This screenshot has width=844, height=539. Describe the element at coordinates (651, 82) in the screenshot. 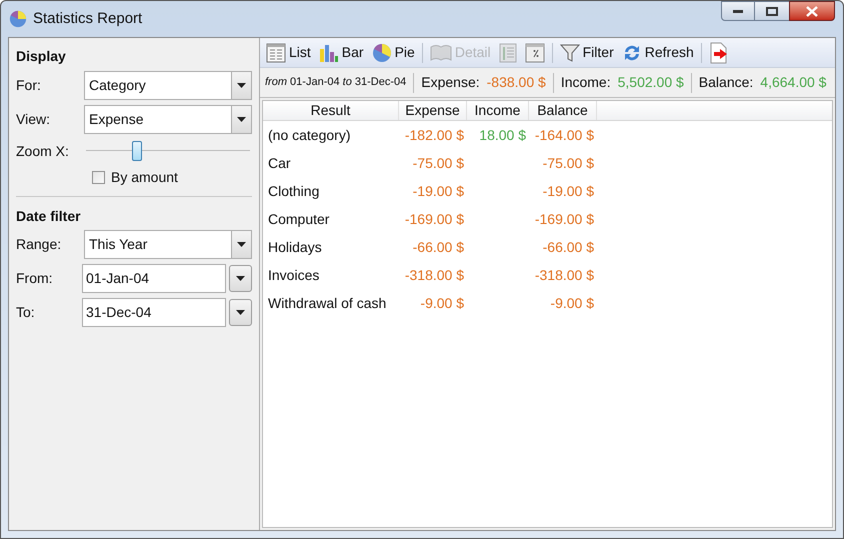

I see `summary-value: 5,502.00 $` at that location.